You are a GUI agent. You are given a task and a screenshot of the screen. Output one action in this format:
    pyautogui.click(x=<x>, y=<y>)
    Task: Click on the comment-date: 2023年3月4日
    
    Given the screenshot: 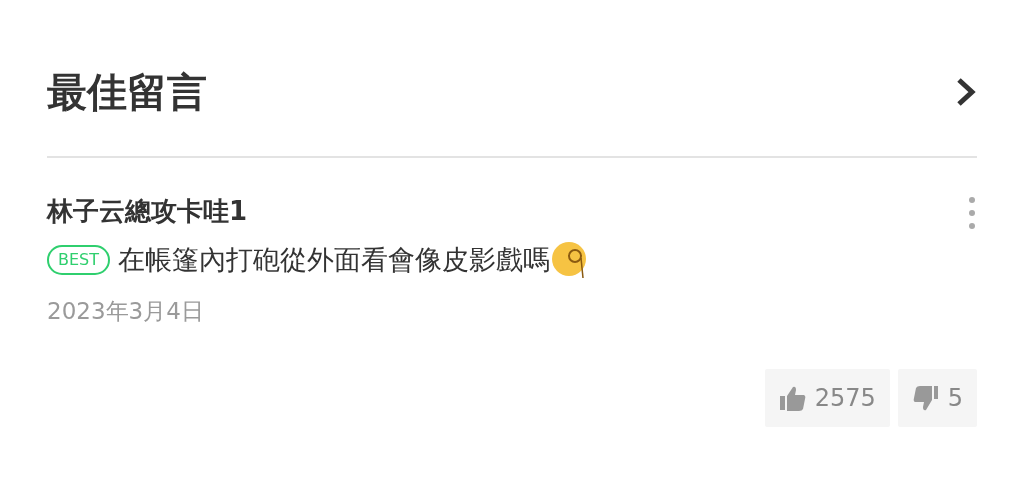 What is the action you would take?
    pyautogui.click(x=126, y=311)
    